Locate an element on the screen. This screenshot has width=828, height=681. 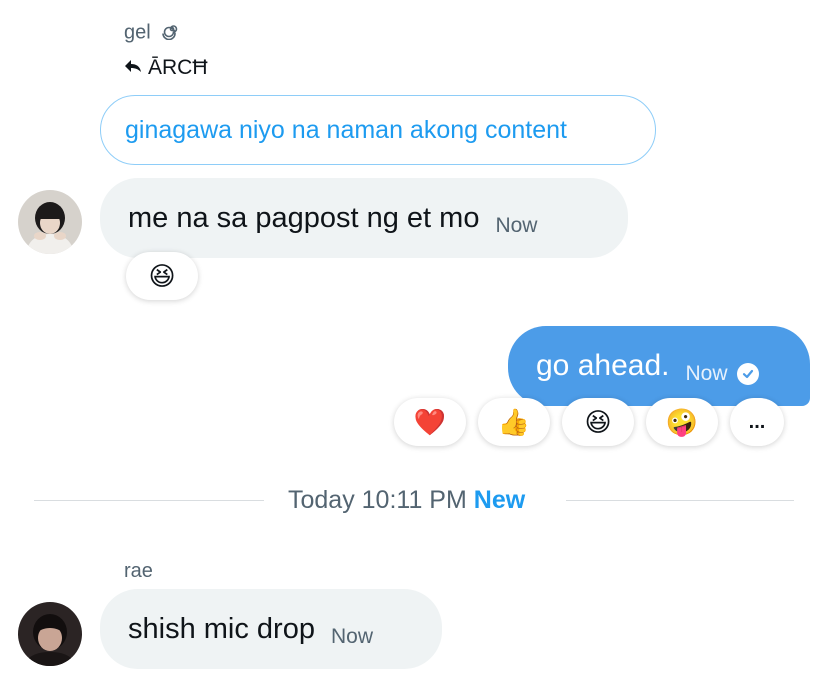
seen-check-icon is located at coordinates (748, 374).